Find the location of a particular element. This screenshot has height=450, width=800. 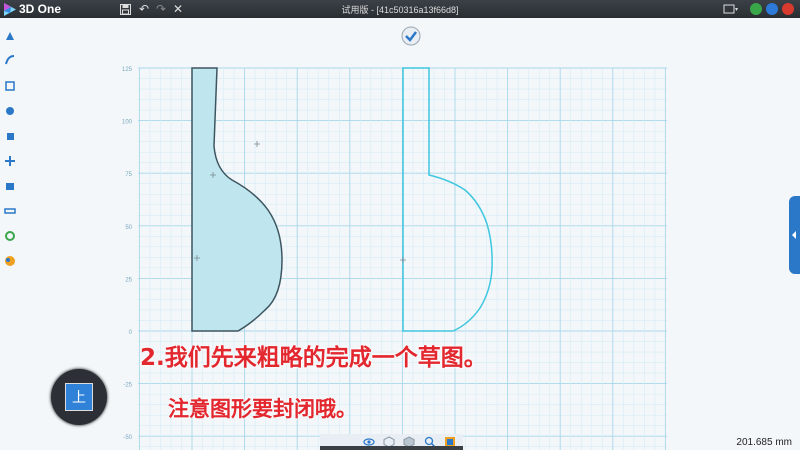

color-icon is located at coordinates (10, 236).